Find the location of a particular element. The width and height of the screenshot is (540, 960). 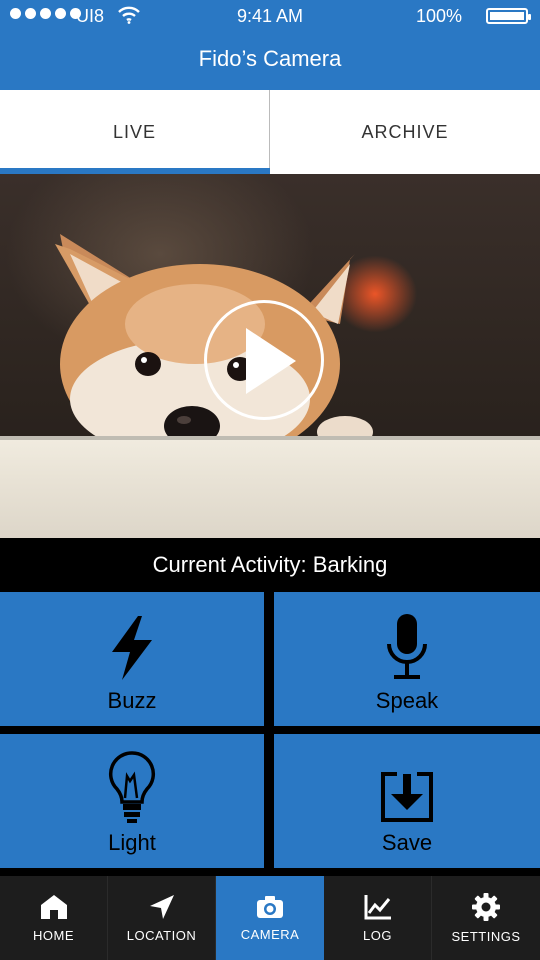

bottom-navigation: HOME LOCATION CAMERA LOG SETTINGS is located at coordinates (270, 918).